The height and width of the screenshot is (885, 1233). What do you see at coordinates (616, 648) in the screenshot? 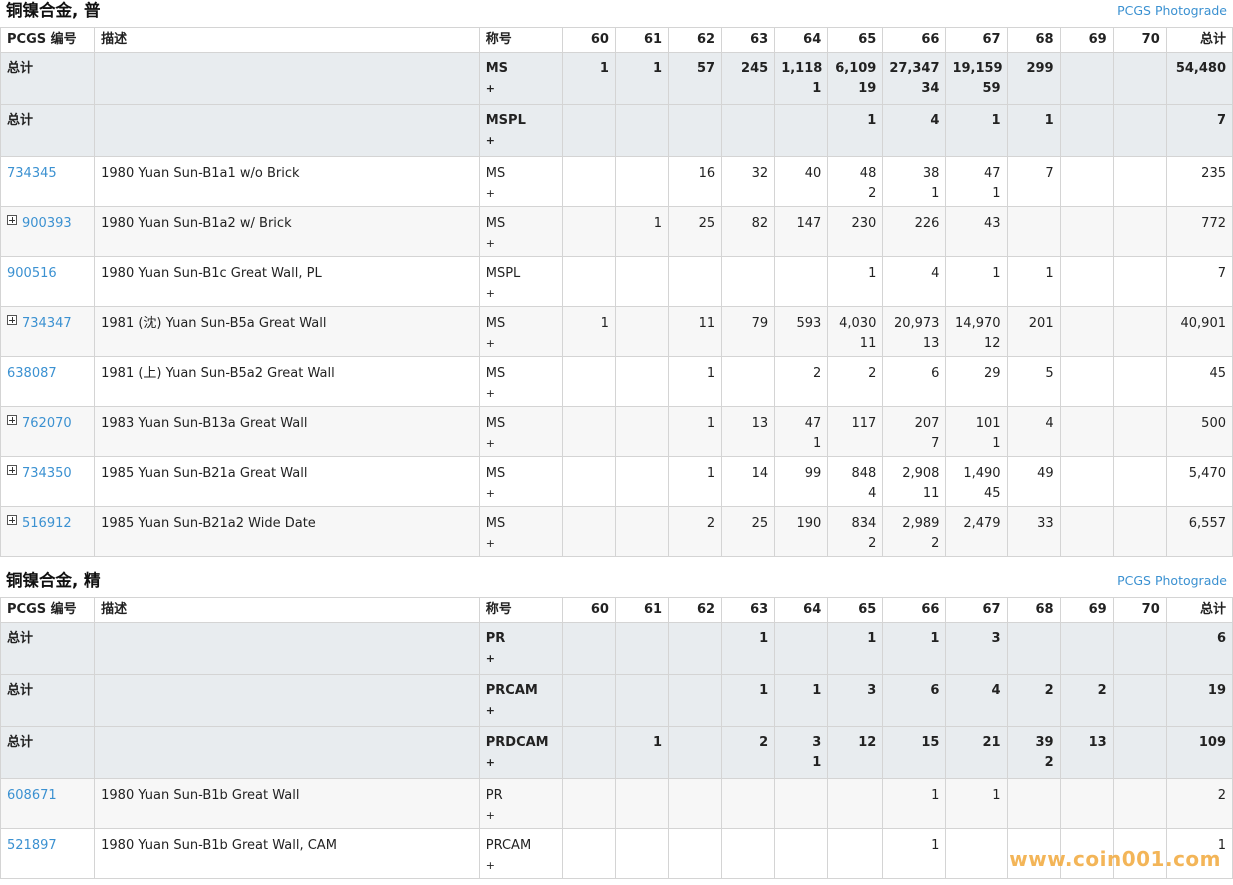
I see `total-row: 总计 PR +1 1 1 3 6` at bounding box center [616, 648].